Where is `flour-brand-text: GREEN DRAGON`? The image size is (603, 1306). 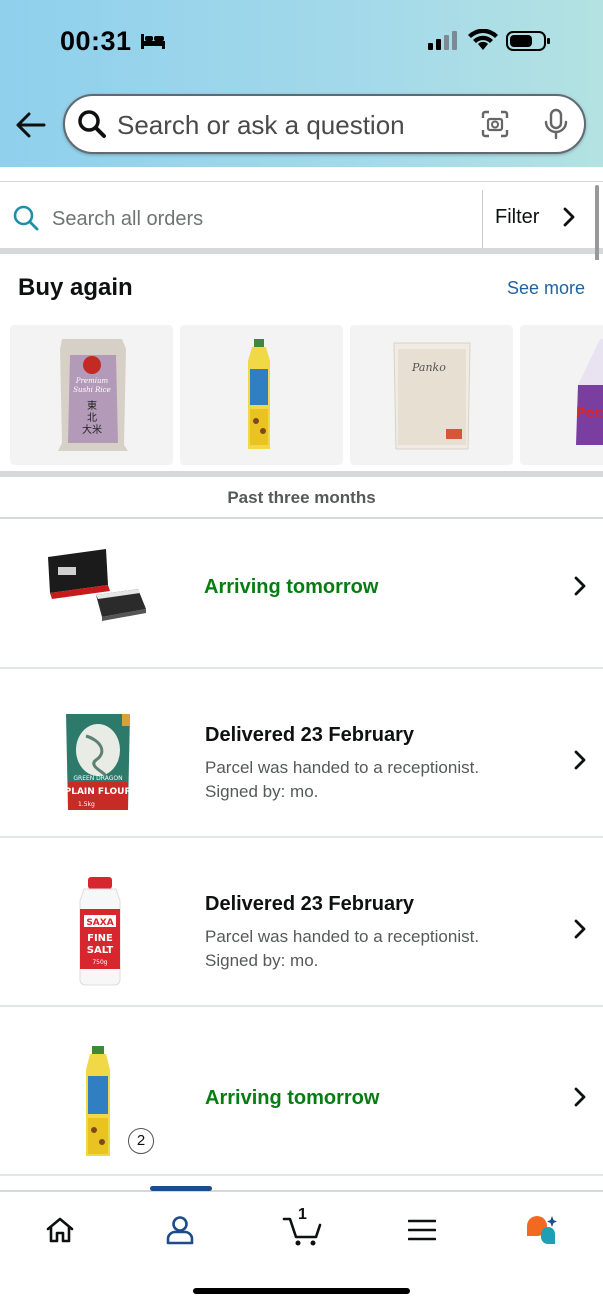 flour-brand-text: GREEN DRAGON is located at coordinates (97, 778).